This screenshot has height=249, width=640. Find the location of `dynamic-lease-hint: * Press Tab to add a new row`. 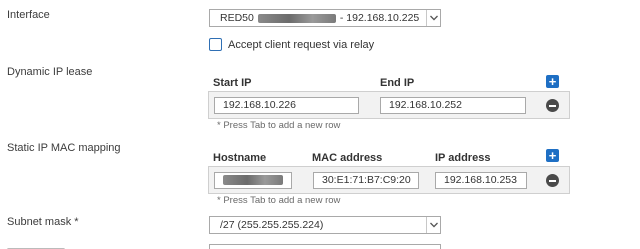

dynamic-lease-hint: * Press Tab to add a new row is located at coordinates (279, 125).